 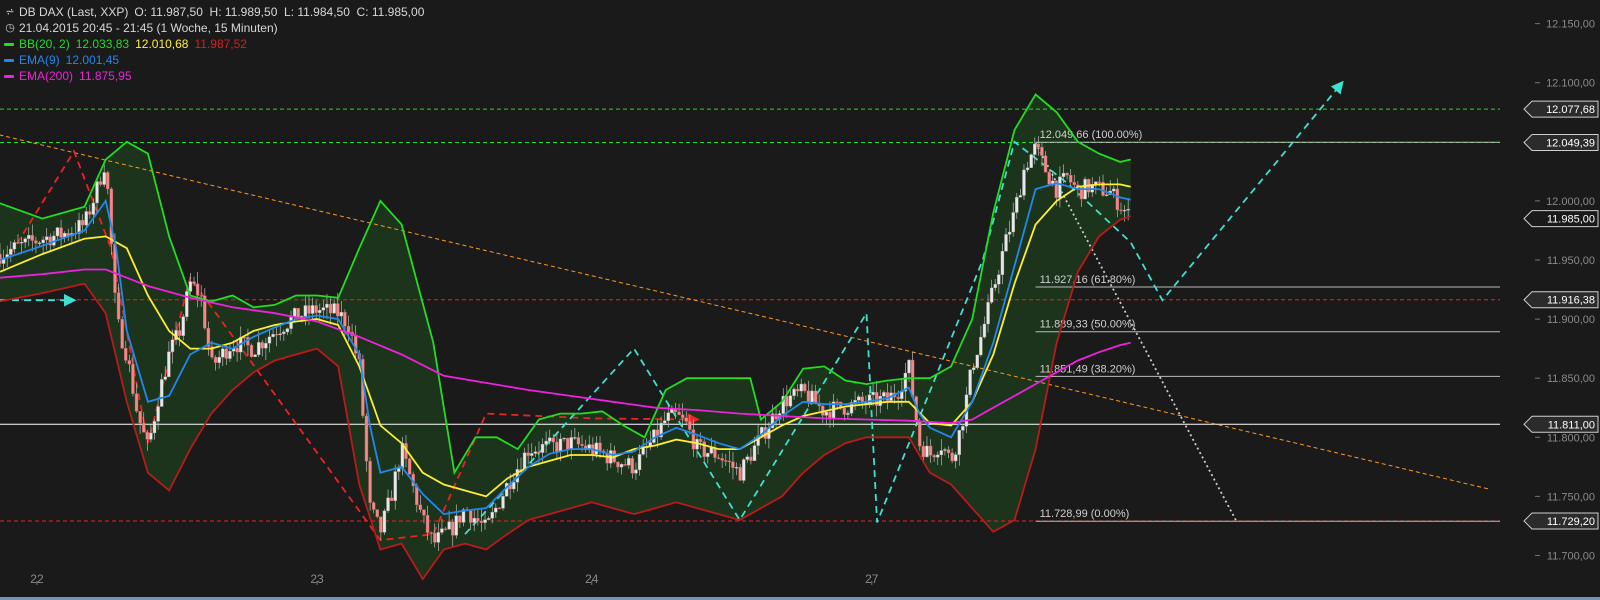 I want to click on fibonacci-level-label: 12.049,66 (100.00%), so click(x=1091, y=135).